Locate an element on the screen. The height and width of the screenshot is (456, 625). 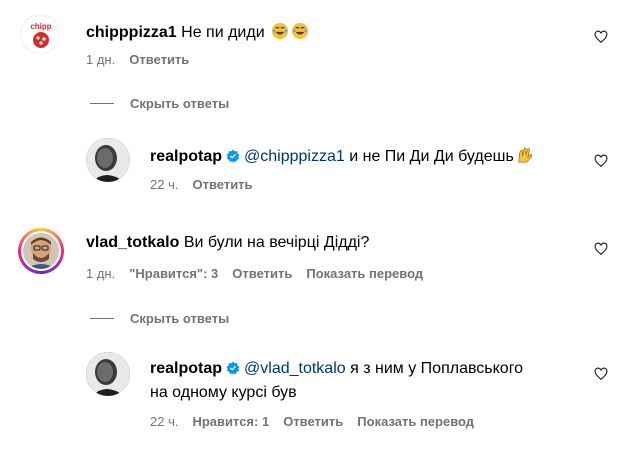
comment-body-4-line2: на одному курсі був is located at coordinates (223, 393).